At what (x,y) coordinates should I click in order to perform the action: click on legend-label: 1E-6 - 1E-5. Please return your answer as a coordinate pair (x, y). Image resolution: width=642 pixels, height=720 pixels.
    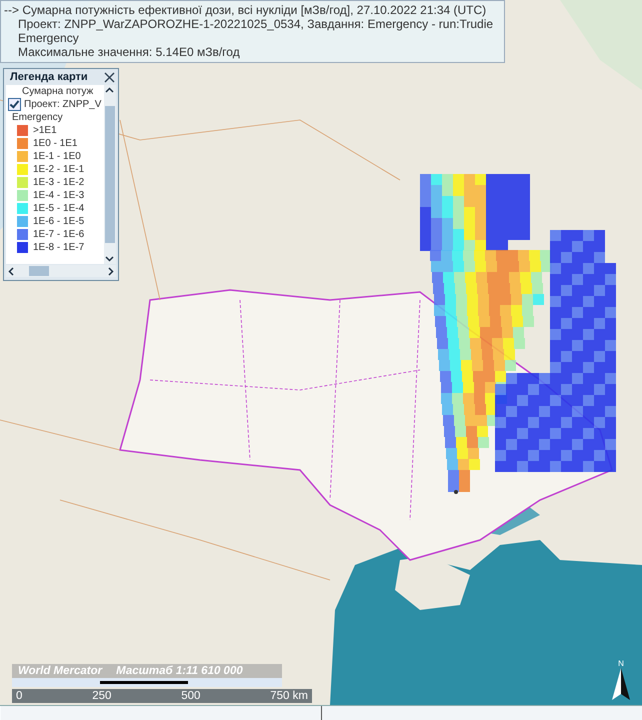
    Looking at the image, I should click on (58, 221).